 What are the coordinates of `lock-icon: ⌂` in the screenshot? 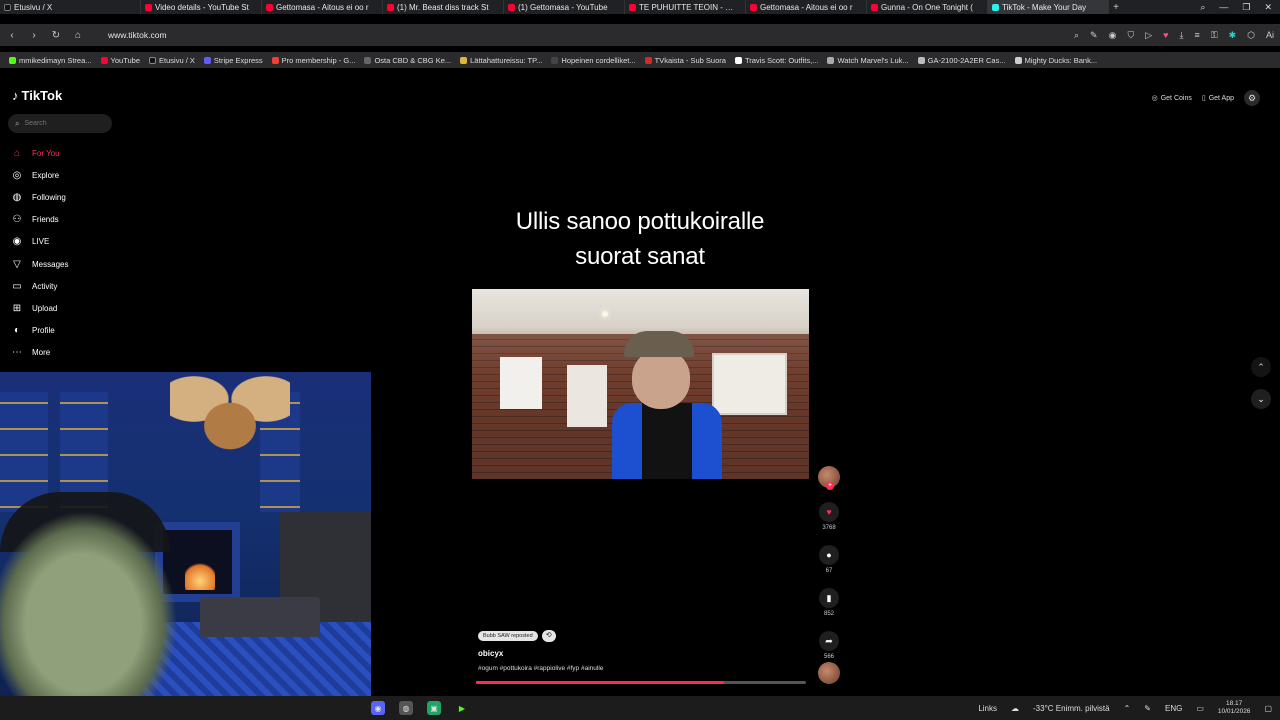 It's located at (78, 35).